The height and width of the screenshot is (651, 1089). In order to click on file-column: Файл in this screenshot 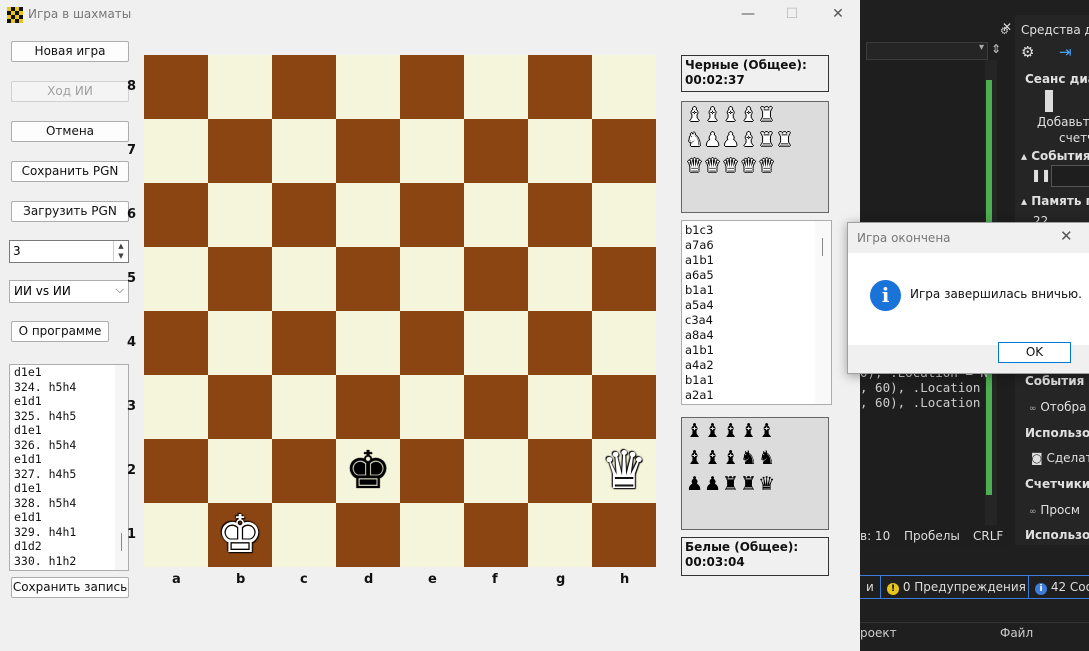, I will do `click(1016, 633)`.